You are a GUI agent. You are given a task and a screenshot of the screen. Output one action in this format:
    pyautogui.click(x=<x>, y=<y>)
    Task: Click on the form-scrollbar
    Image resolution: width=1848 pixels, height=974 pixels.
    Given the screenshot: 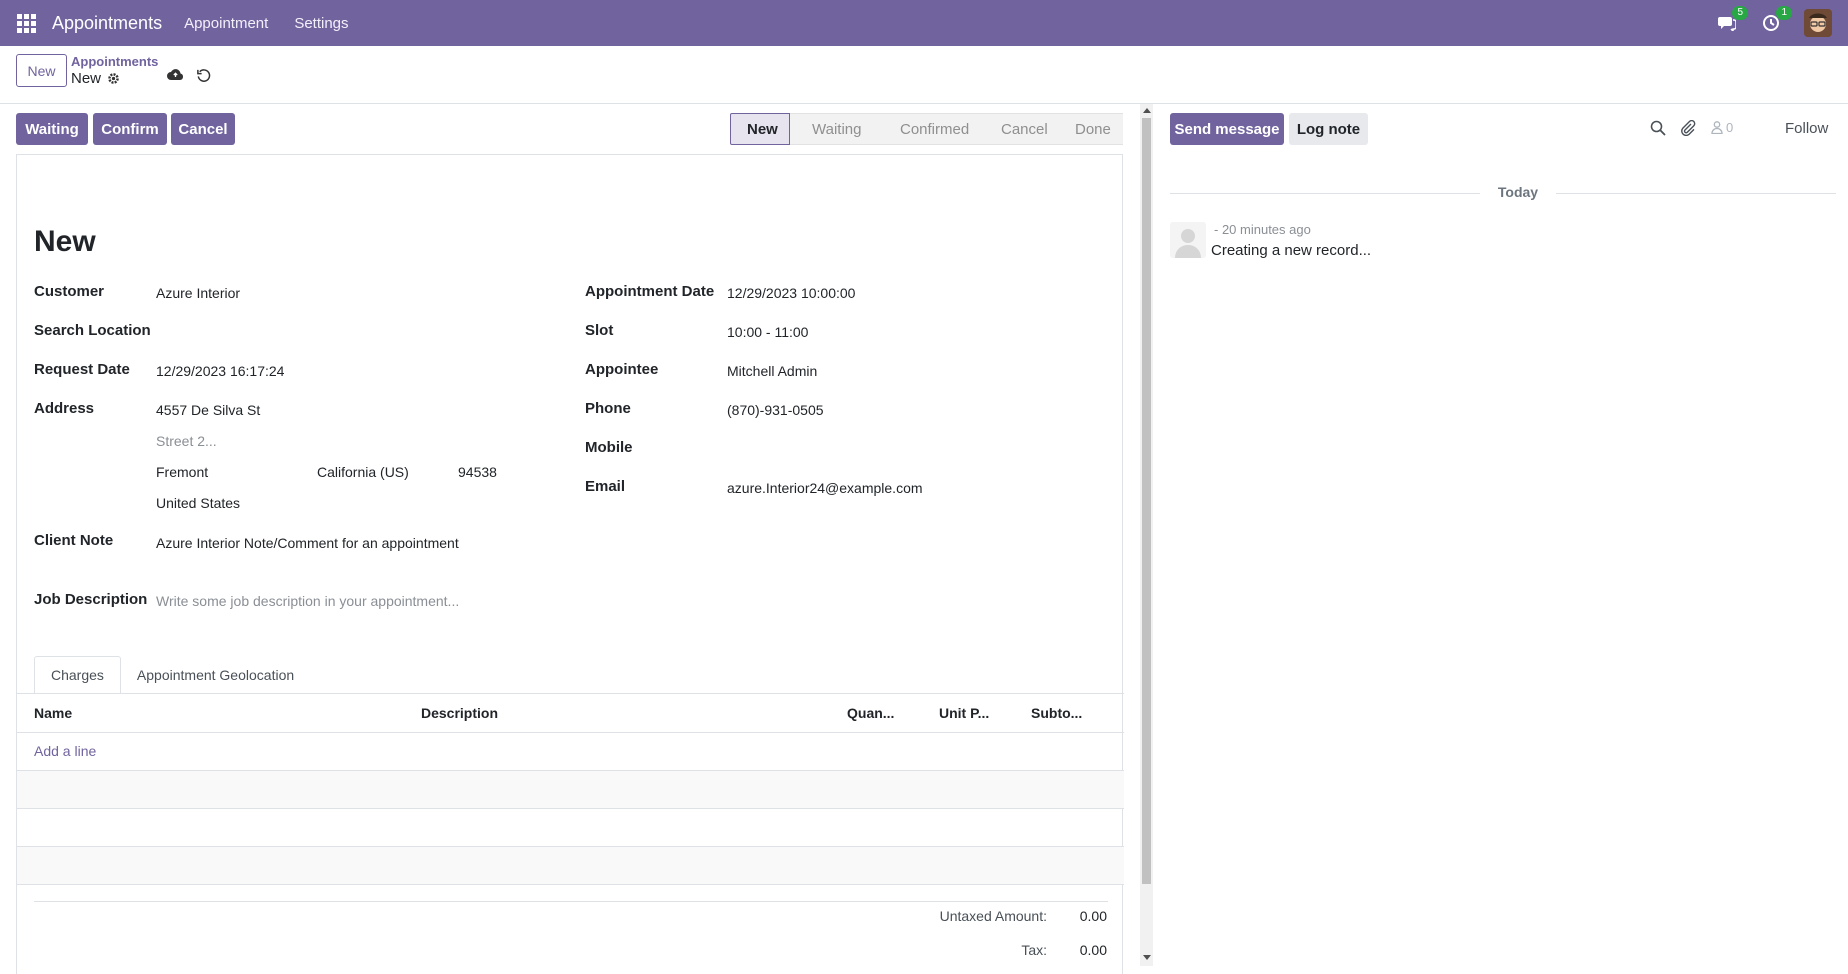 What is the action you would take?
    pyautogui.click(x=1146, y=535)
    